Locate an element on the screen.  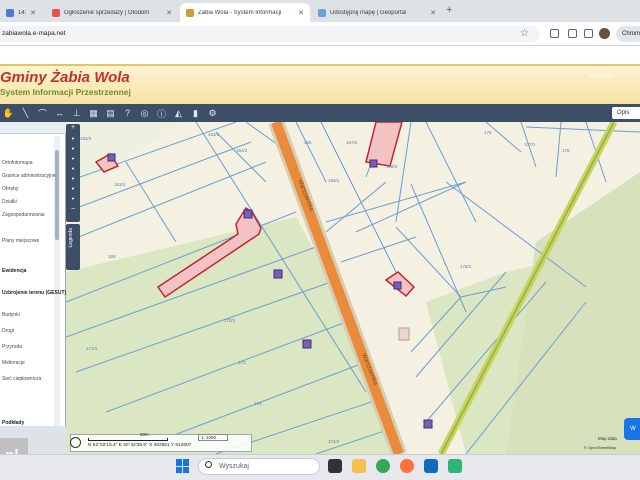
layer-item: Plany miejscowe is located at coordinates (20, 241).